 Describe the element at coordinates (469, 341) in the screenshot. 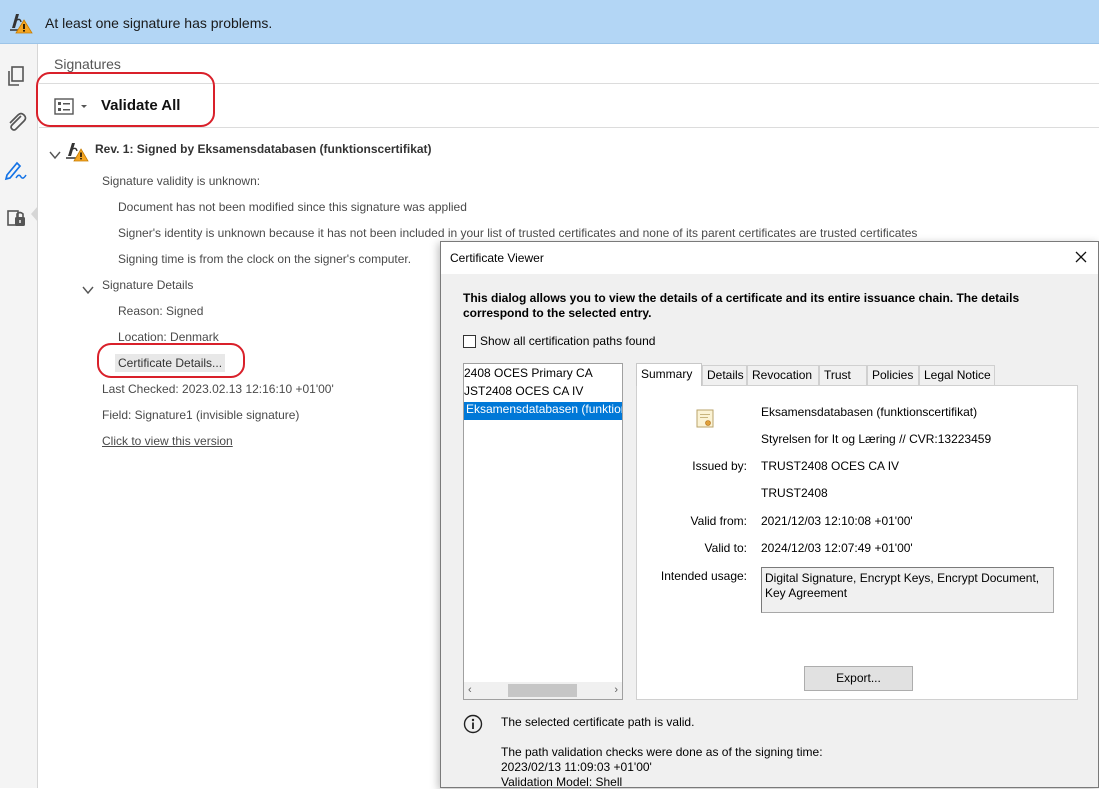

I see `show-all-paths-checkbox` at that location.